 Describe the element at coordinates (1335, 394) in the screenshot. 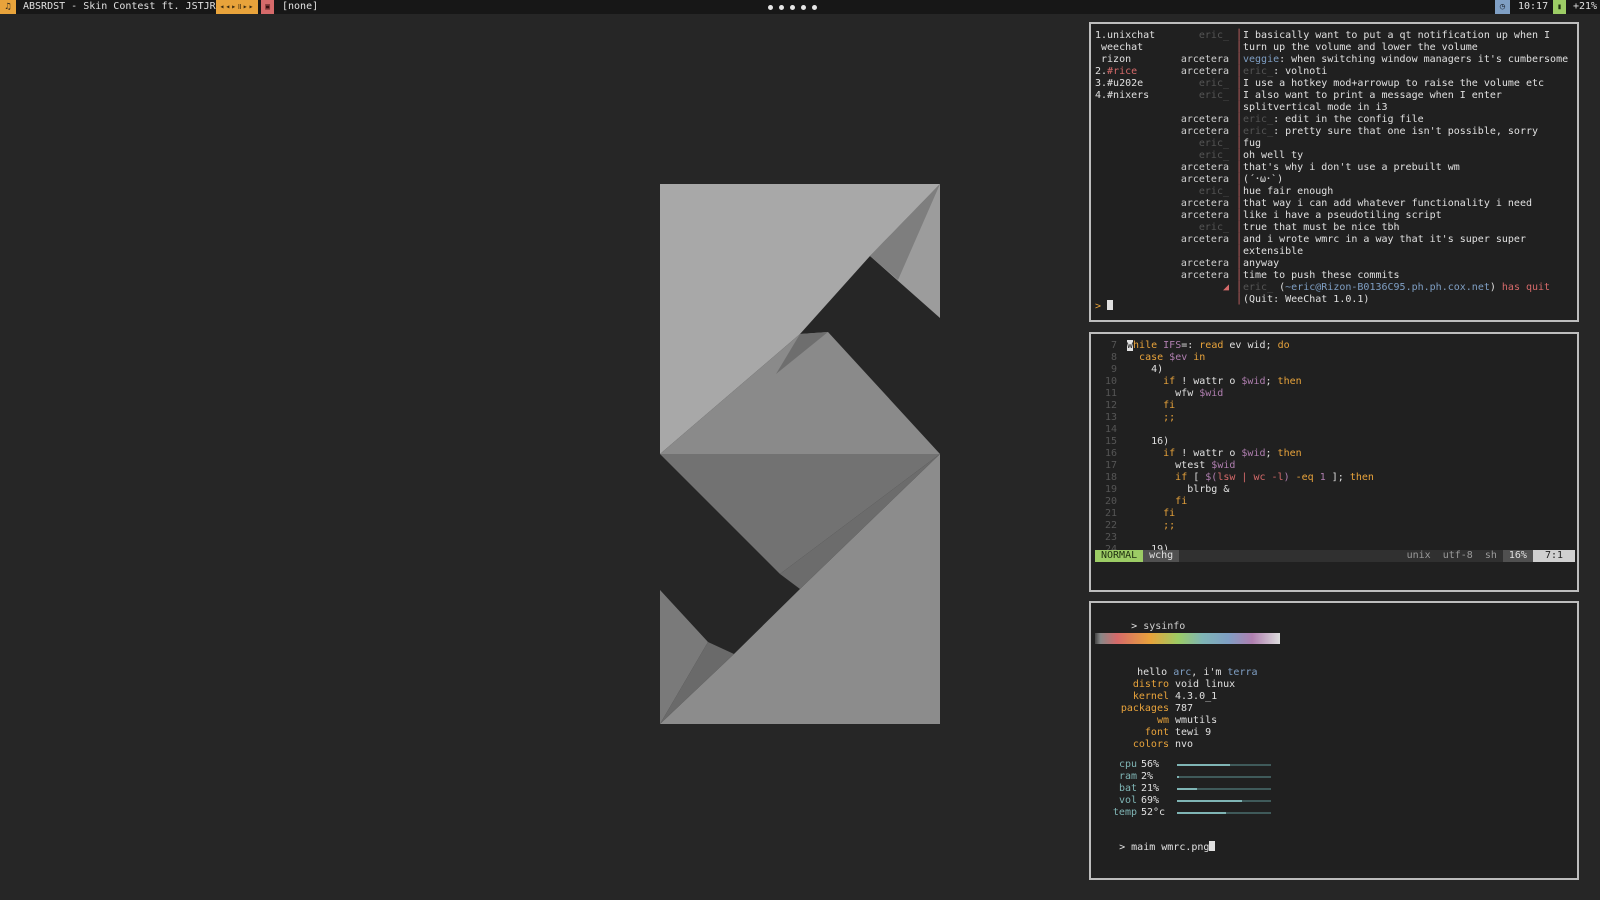

I see `code-line: 11 wfw $wid` at that location.